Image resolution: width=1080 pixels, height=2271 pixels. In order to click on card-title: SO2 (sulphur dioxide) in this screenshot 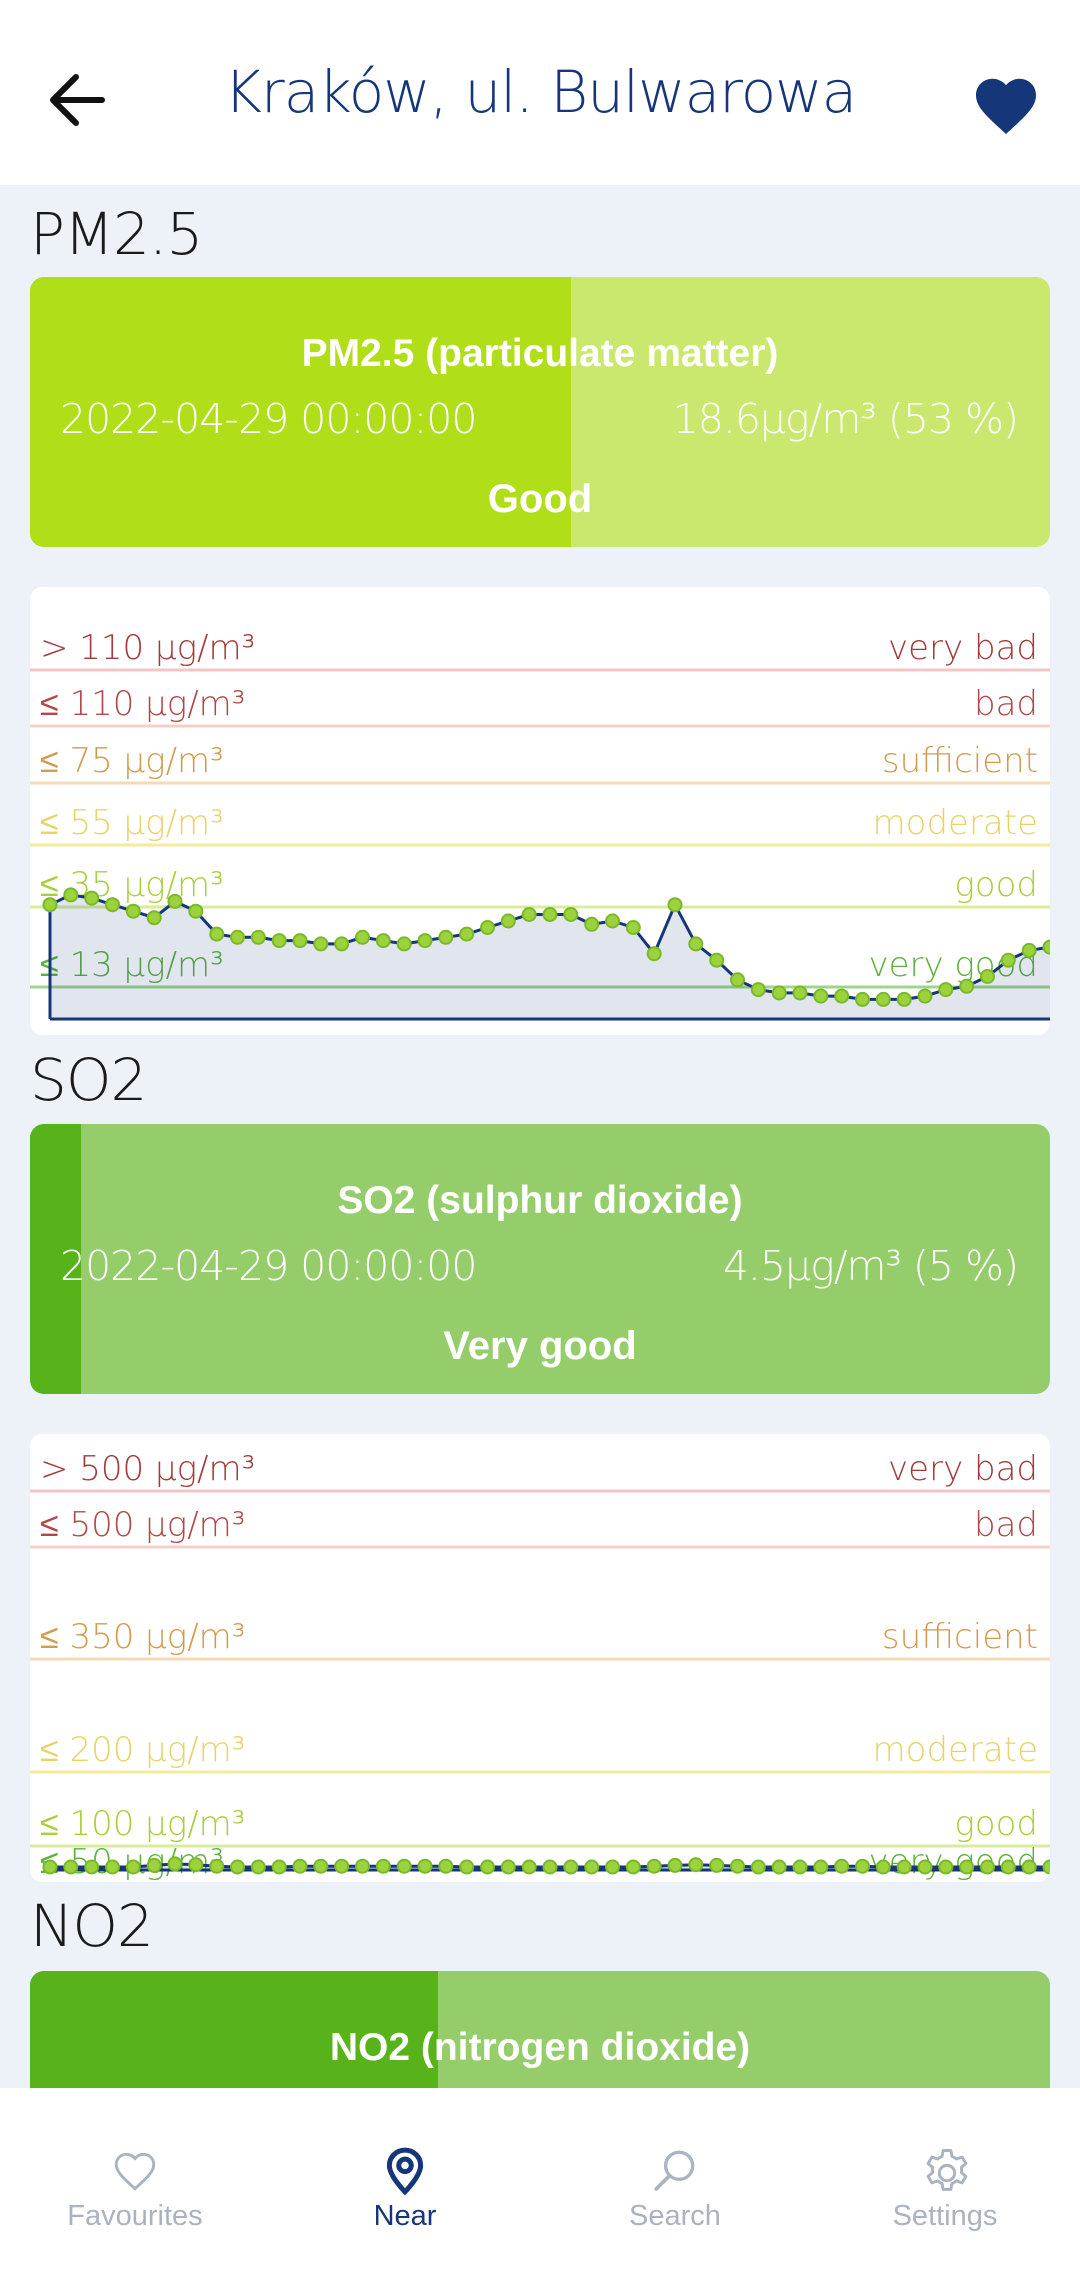, I will do `click(540, 1200)`.